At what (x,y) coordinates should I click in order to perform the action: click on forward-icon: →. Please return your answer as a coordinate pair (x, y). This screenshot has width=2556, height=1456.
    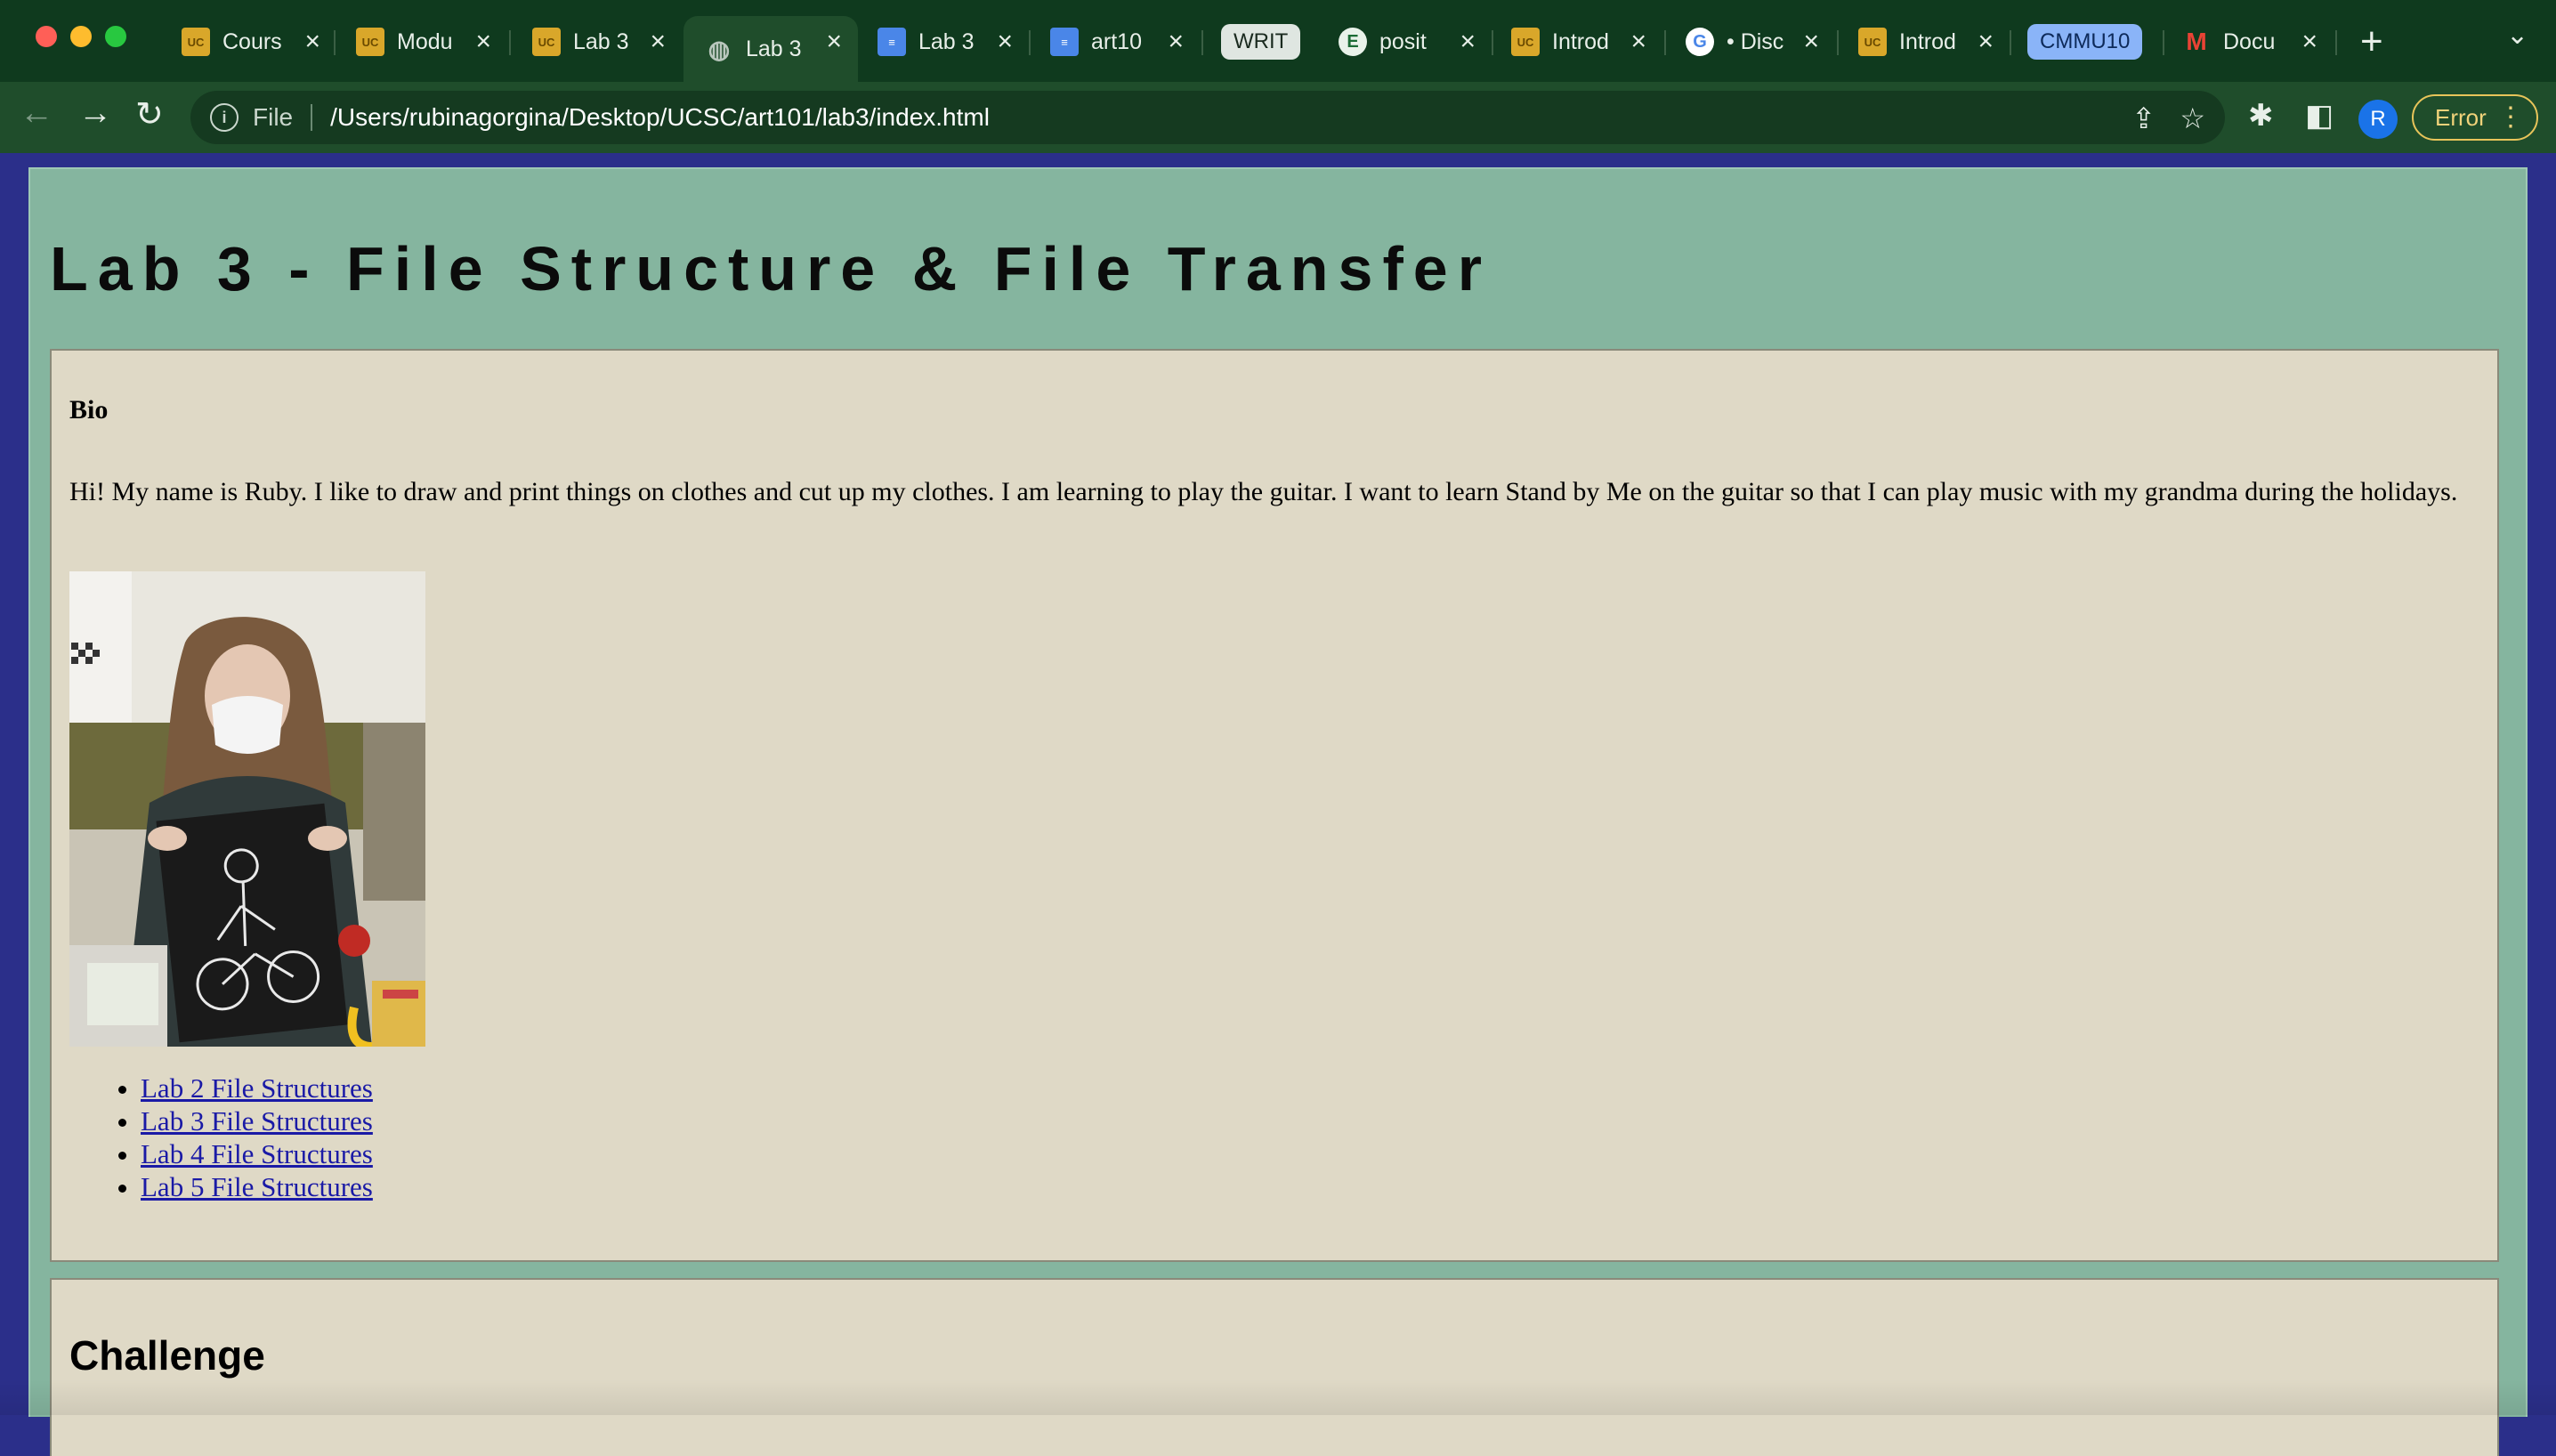
    Looking at the image, I should click on (95, 113).